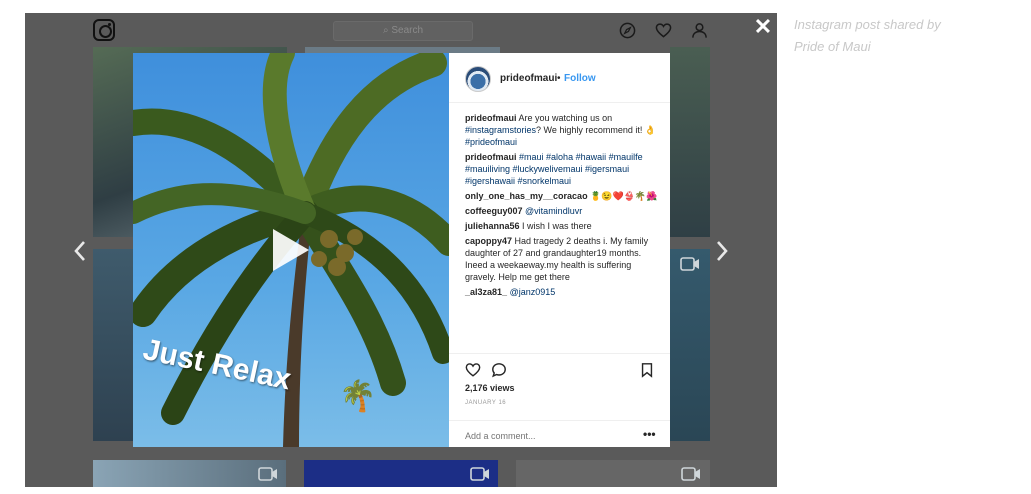 The image size is (1031, 494). What do you see at coordinates (491, 142) in the screenshot?
I see `hashtag-link: #prideofmaui` at bounding box center [491, 142].